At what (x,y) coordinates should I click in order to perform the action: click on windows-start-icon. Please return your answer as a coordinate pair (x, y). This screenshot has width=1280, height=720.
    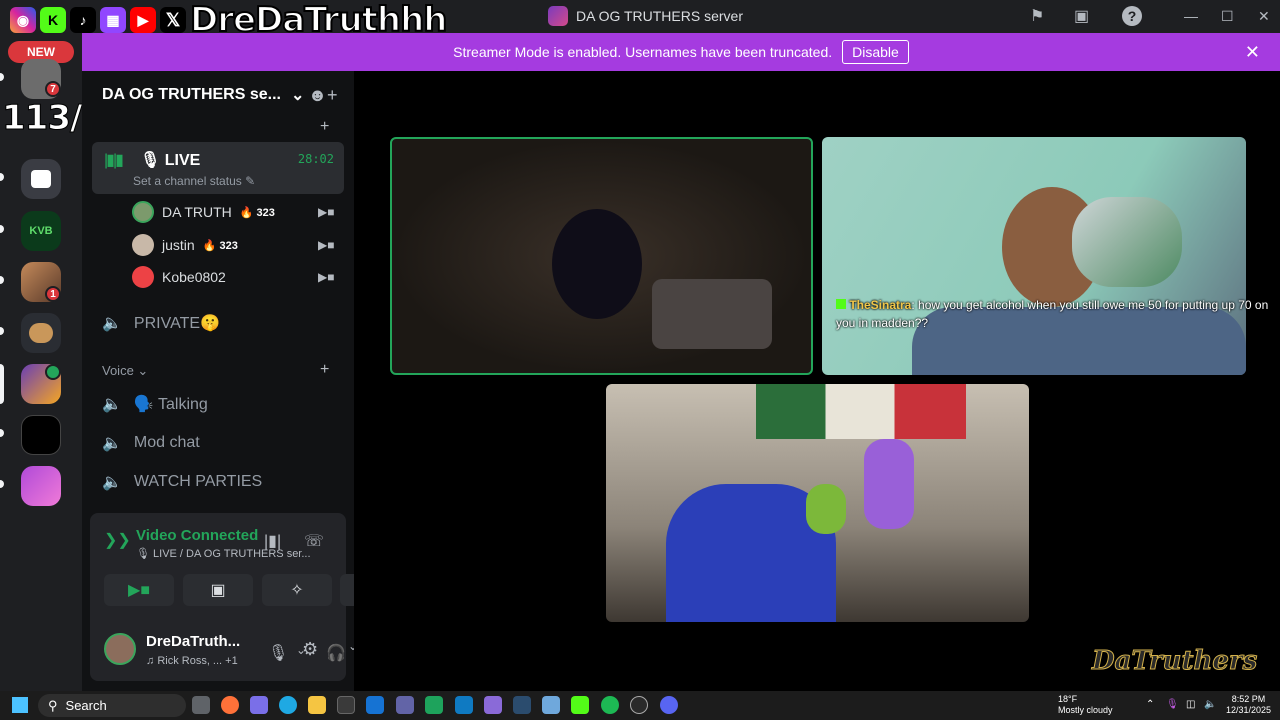
    Looking at the image, I should click on (20, 705).